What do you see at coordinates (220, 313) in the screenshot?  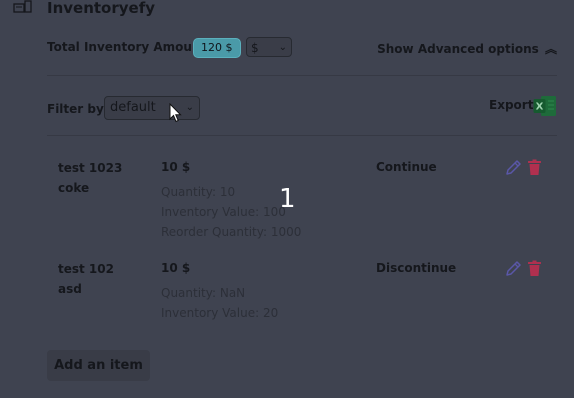 I see `item-inventory-value: Inventory Value: 20` at bounding box center [220, 313].